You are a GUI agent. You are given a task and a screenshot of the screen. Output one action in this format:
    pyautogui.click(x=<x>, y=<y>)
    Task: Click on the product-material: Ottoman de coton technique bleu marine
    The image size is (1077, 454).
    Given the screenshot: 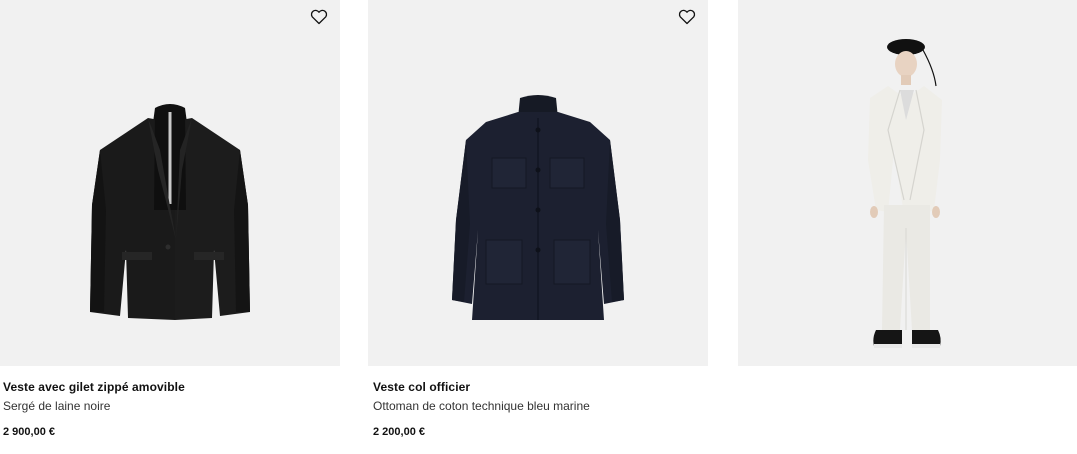 What is the action you would take?
    pyautogui.click(x=481, y=406)
    